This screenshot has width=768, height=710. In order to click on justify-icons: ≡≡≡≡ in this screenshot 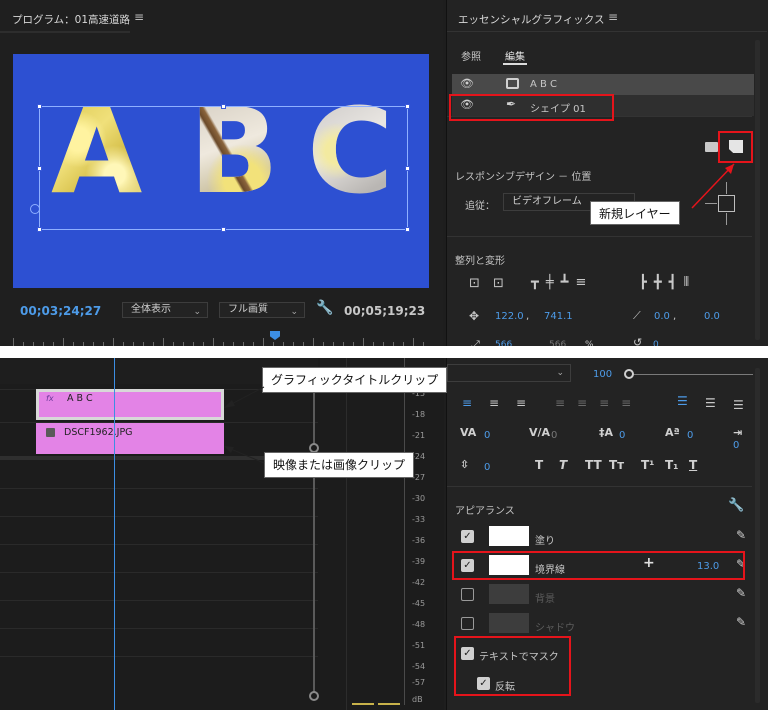, I will do `click(599, 403)`.